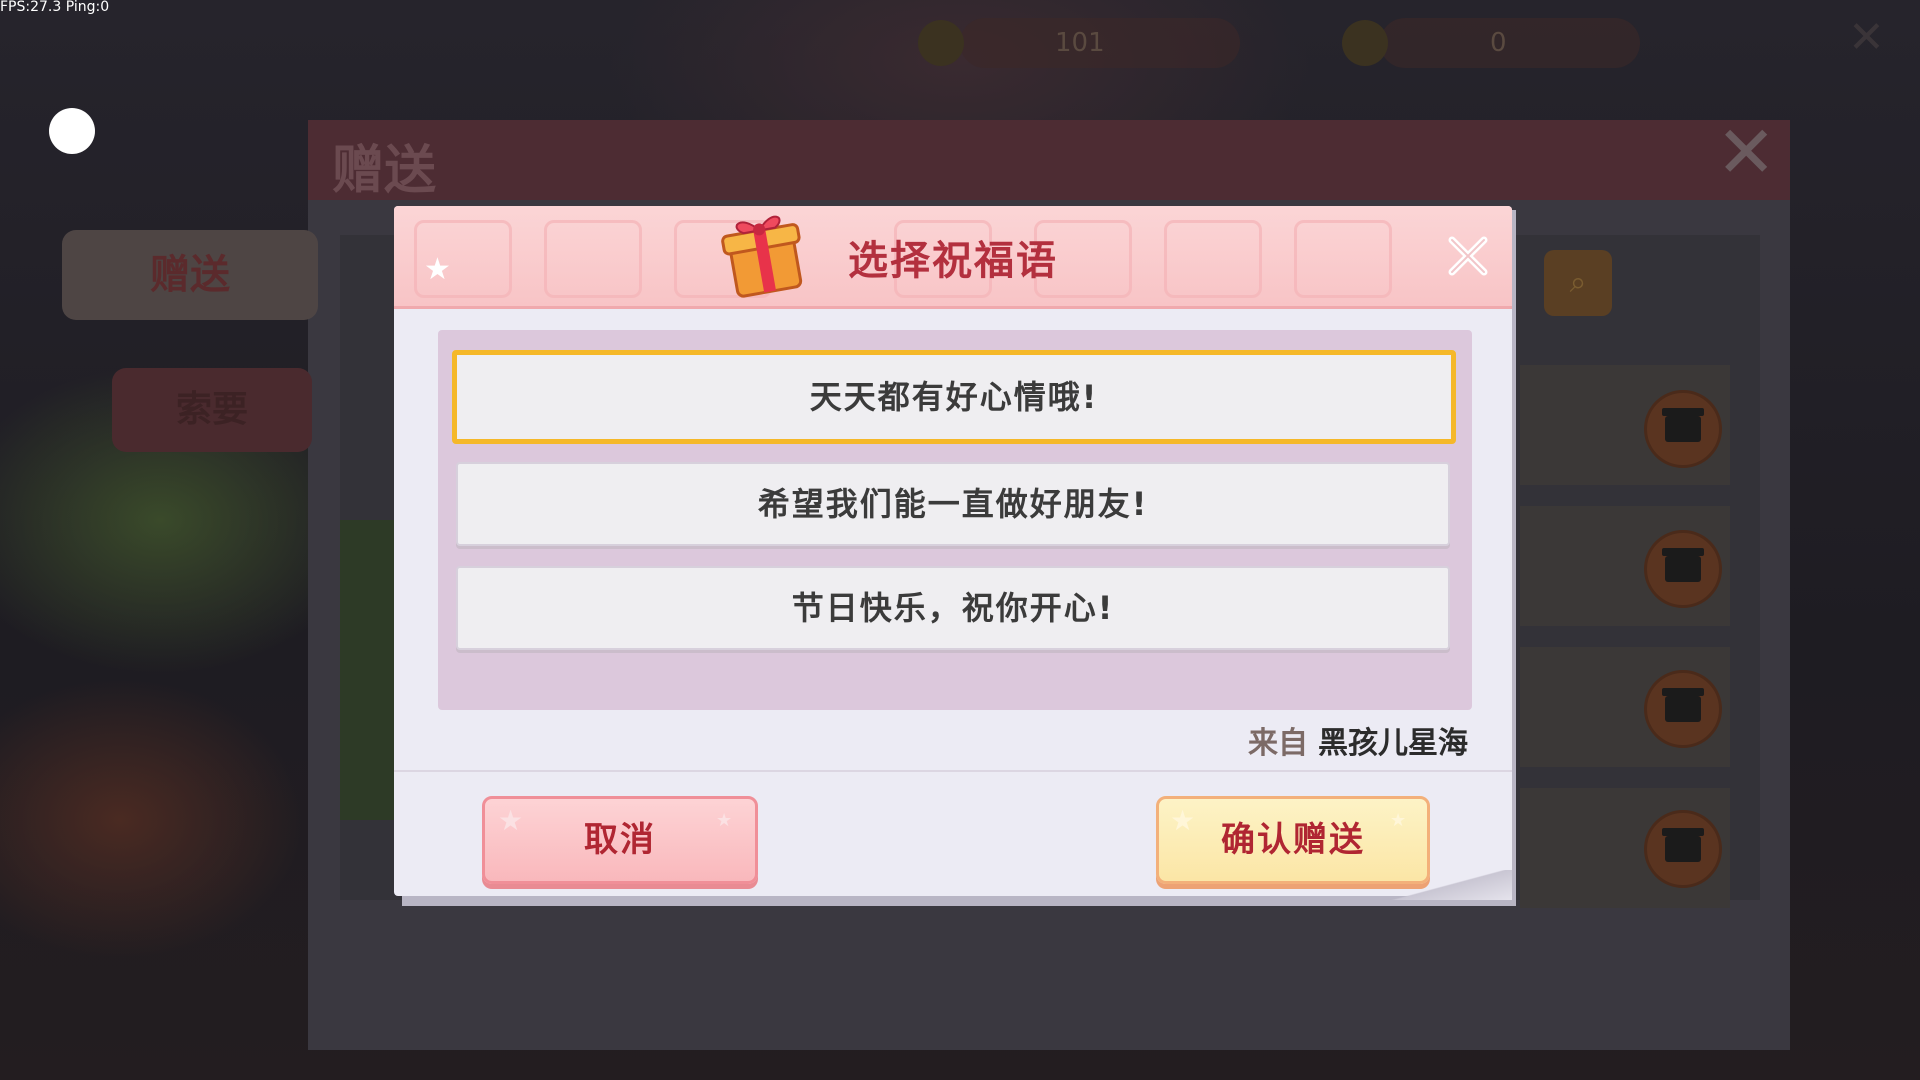 The height and width of the screenshot is (1080, 1920). What do you see at coordinates (190, 275) in the screenshot?
I see `tab-give: 赠送` at bounding box center [190, 275].